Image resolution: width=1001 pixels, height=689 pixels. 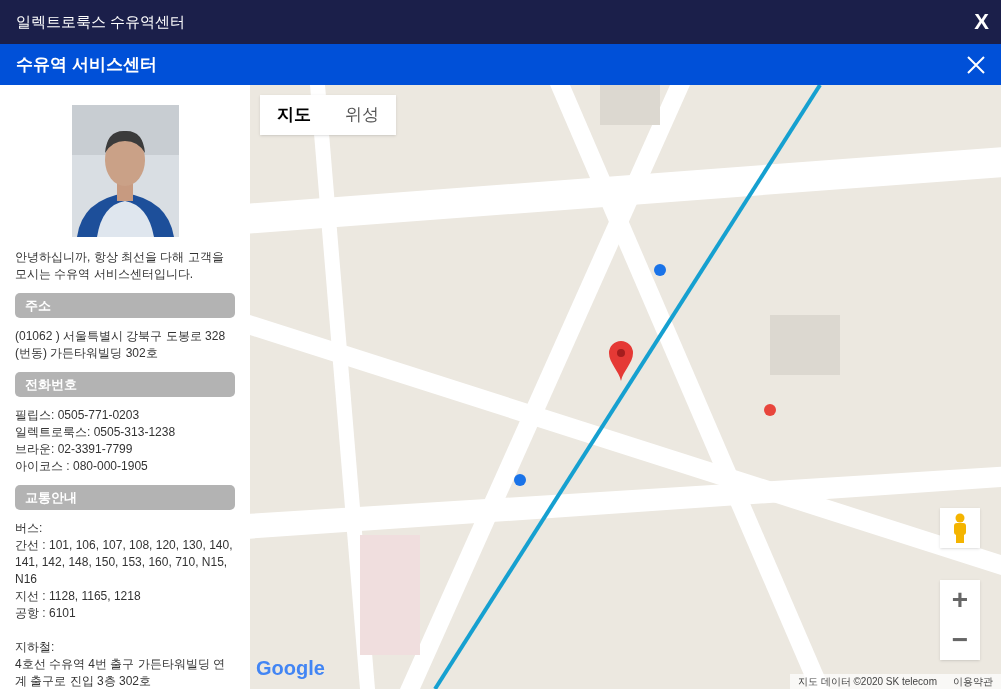 What do you see at coordinates (96, 432) in the screenshot?
I see `info-text: 일렉트로룩스: 0505-313-1238` at bounding box center [96, 432].